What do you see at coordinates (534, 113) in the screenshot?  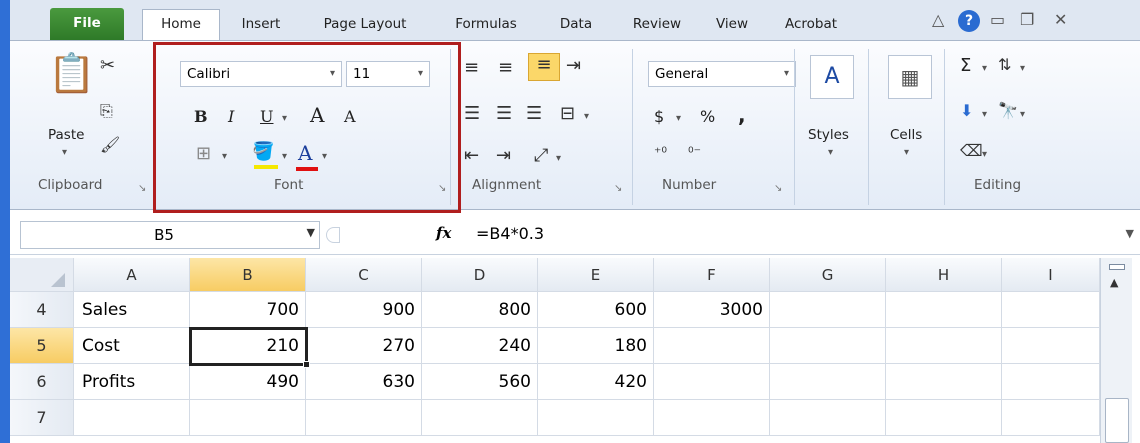 I see `align-right-icon: ☰` at bounding box center [534, 113].